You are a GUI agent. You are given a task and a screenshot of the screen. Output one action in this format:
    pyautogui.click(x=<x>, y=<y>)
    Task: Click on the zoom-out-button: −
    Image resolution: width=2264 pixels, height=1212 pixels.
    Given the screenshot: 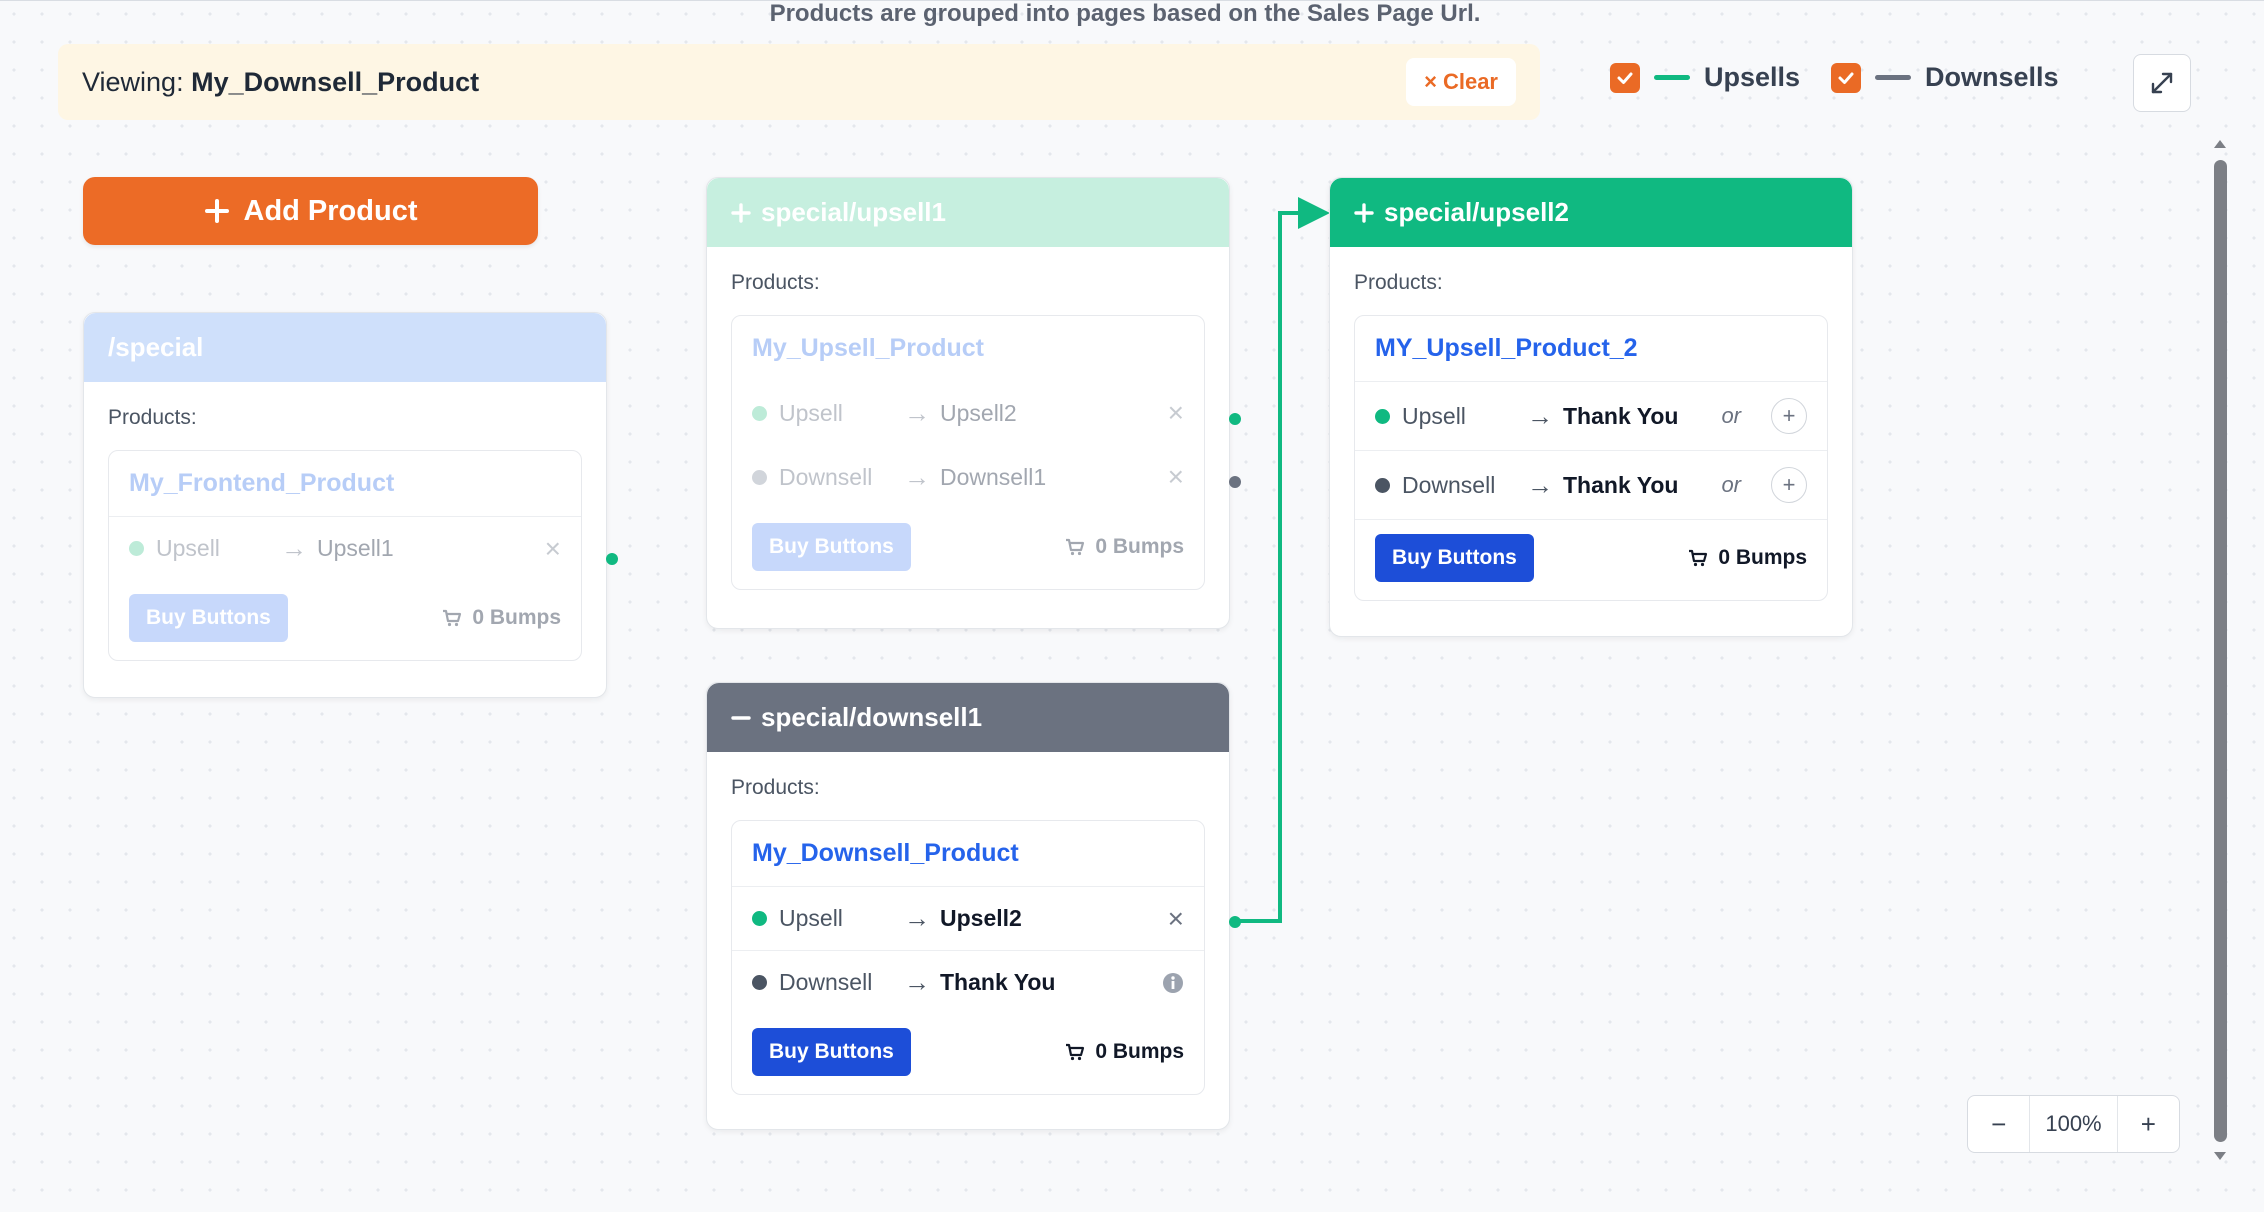 What is the action you would take?
    pyautogui.click(x=1998, y=1124)
    